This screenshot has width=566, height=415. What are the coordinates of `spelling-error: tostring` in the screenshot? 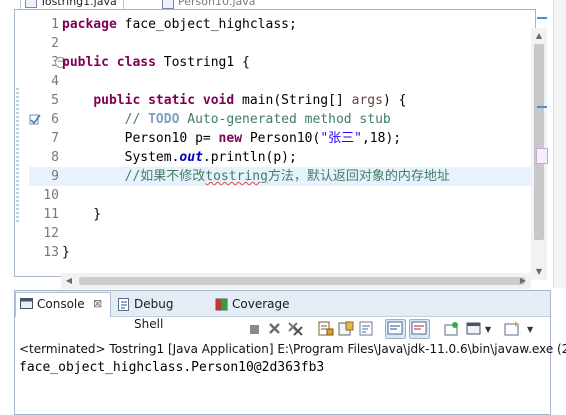 It's located at (236, 176).